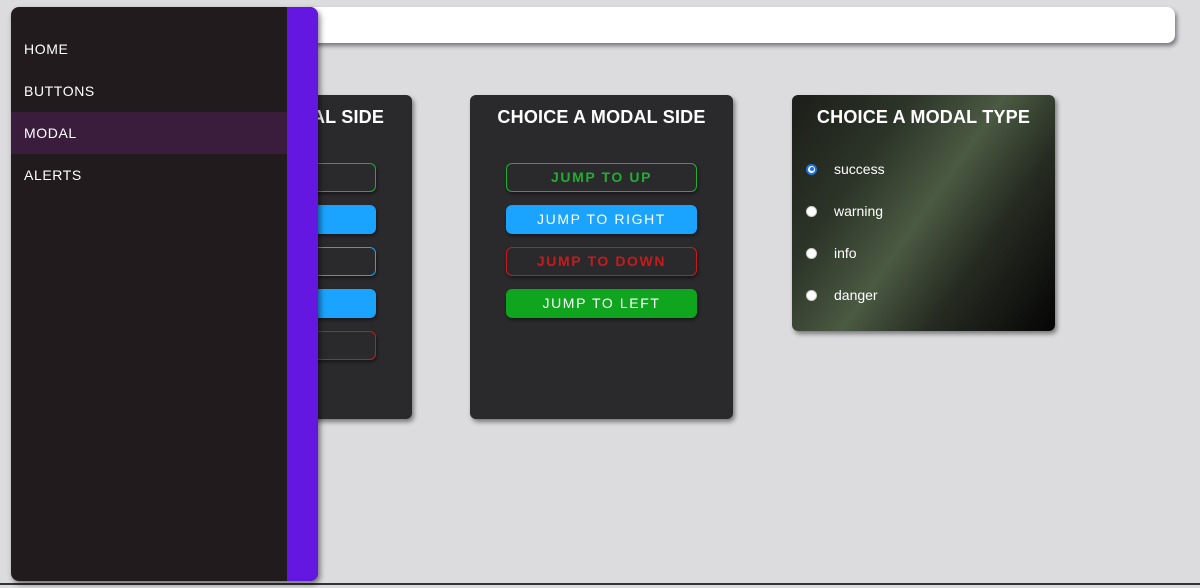  I want to click on sidebar-item-home: HOME, so click(149, 49).